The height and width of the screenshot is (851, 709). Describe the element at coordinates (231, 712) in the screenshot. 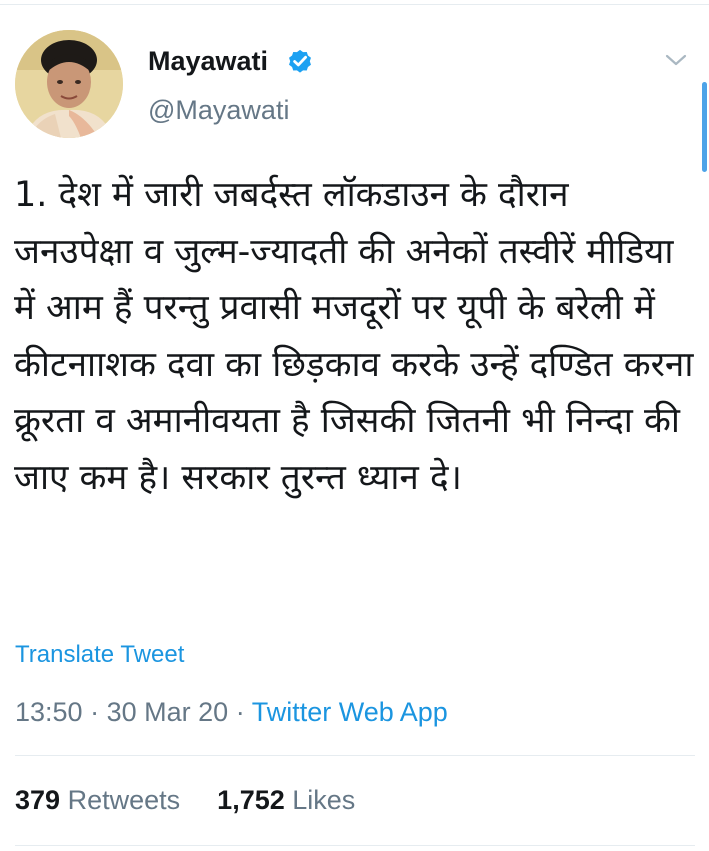

I see `tweet-meta: 13:50 · 30 Mar 20 · Twitter Web App` at that location.